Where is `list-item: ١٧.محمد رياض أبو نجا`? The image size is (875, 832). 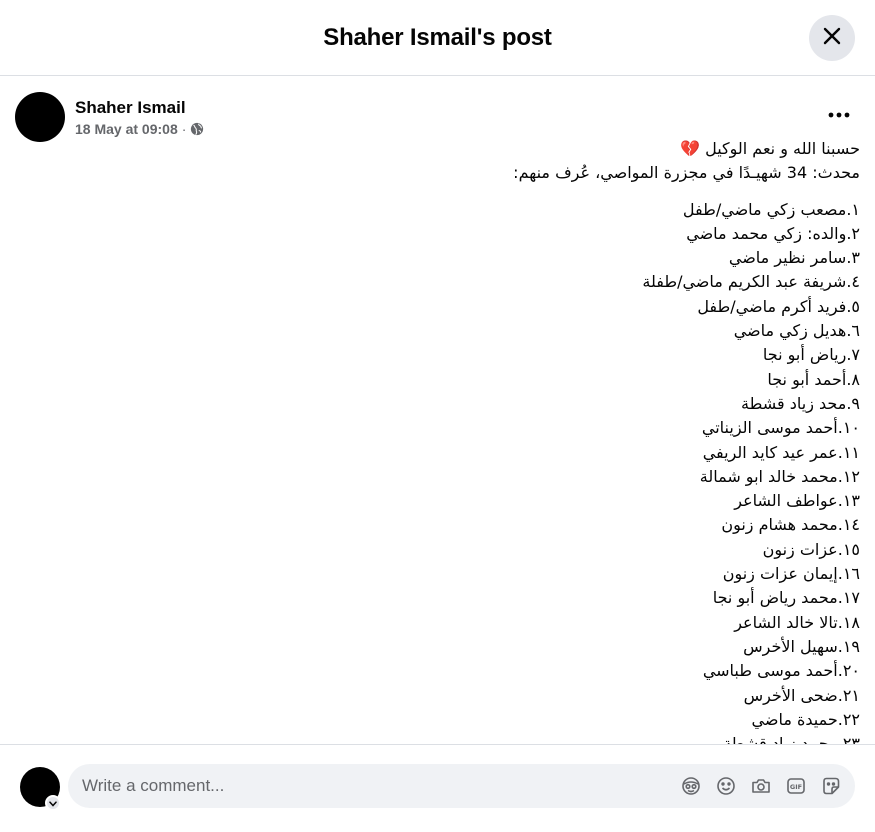 list-item: ١٧.محمد رياض أبو نجا is located at coordinates (786, 598).